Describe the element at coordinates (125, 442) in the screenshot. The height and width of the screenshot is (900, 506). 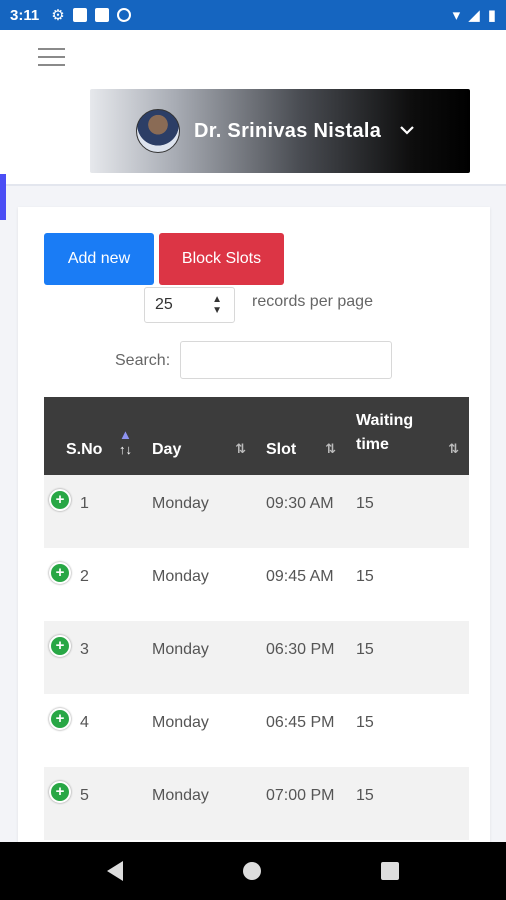
I see `sort-icon: ▲ ↑↓` at that location.